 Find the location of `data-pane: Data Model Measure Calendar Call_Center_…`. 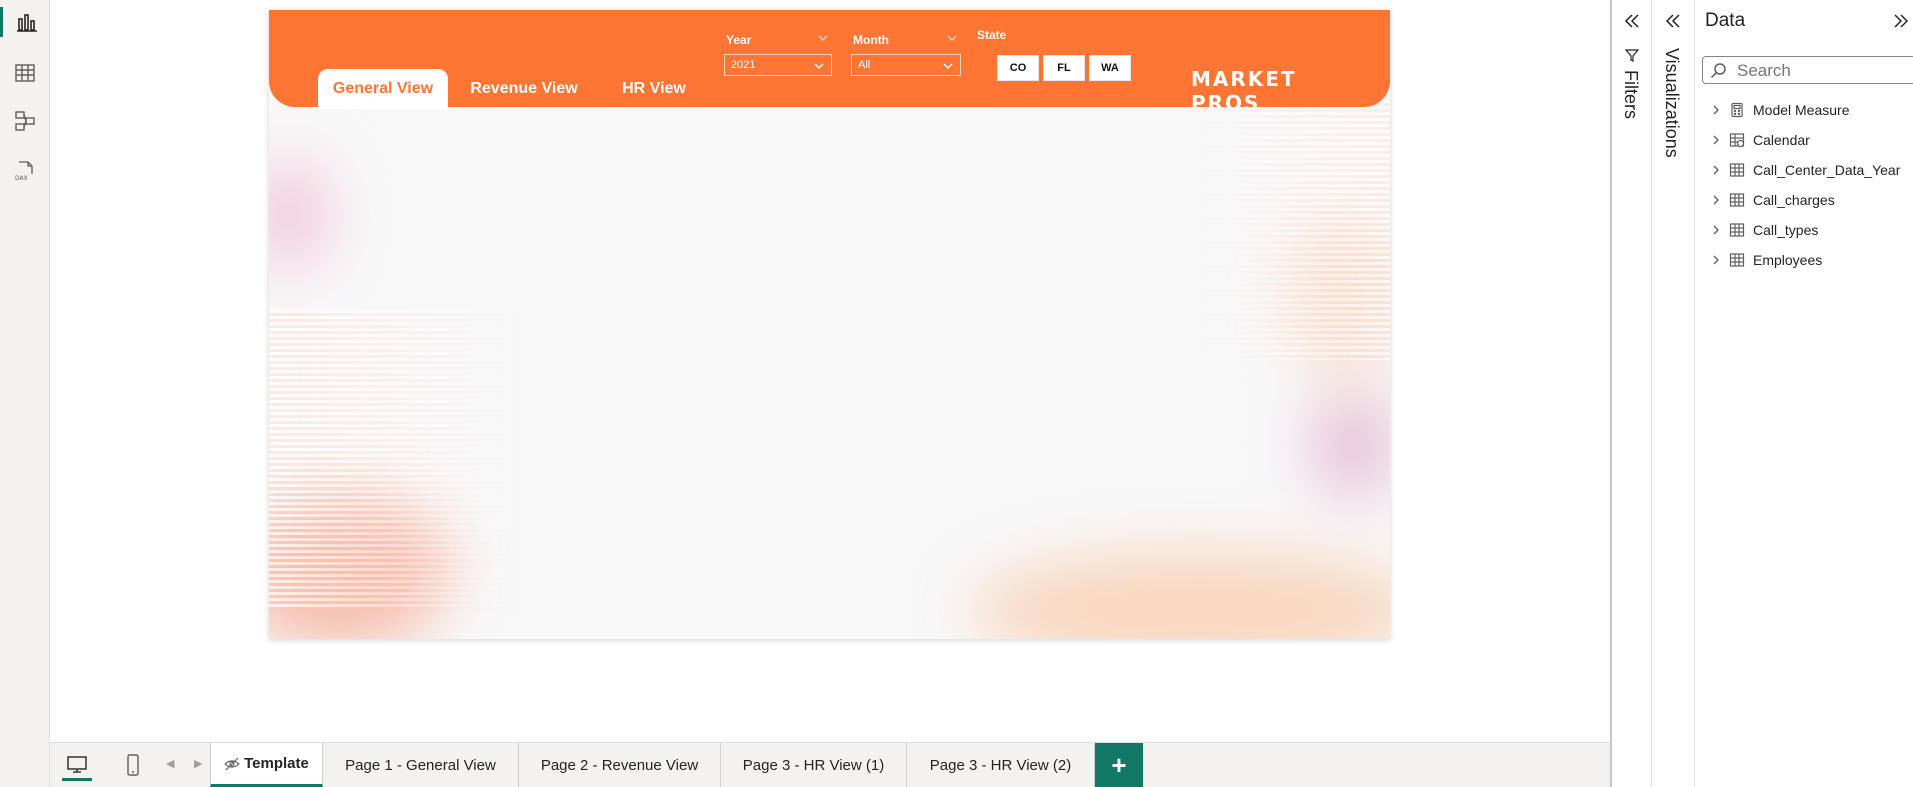

data-pane: Data Model Measure Calendar Call_Center_… is located at coordinates (1803, 393).